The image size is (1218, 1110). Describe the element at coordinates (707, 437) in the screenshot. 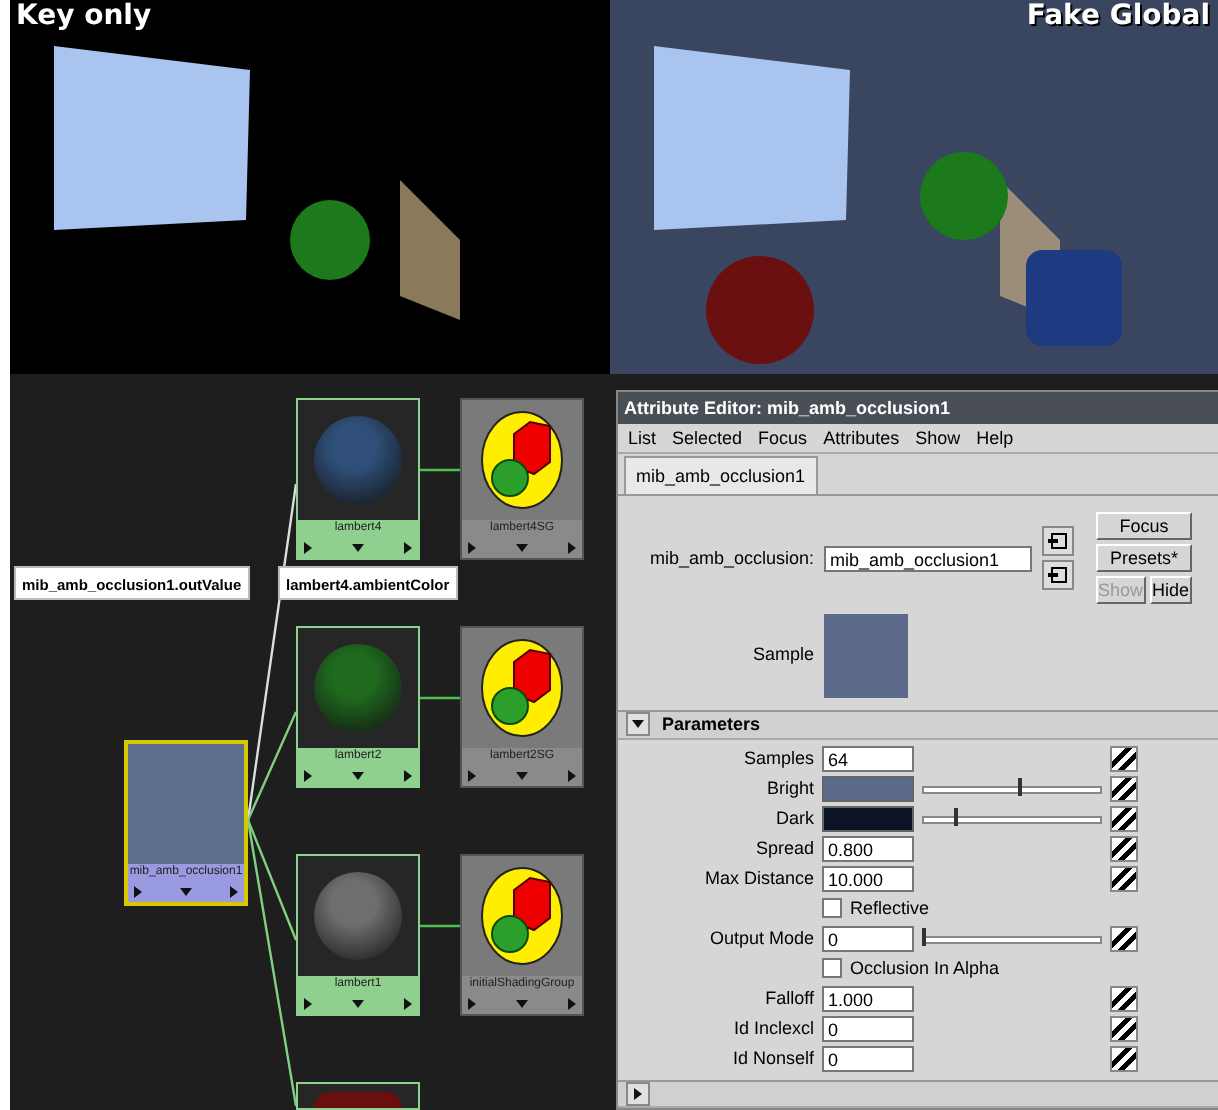

I see `menu-item: Selected` at that location.